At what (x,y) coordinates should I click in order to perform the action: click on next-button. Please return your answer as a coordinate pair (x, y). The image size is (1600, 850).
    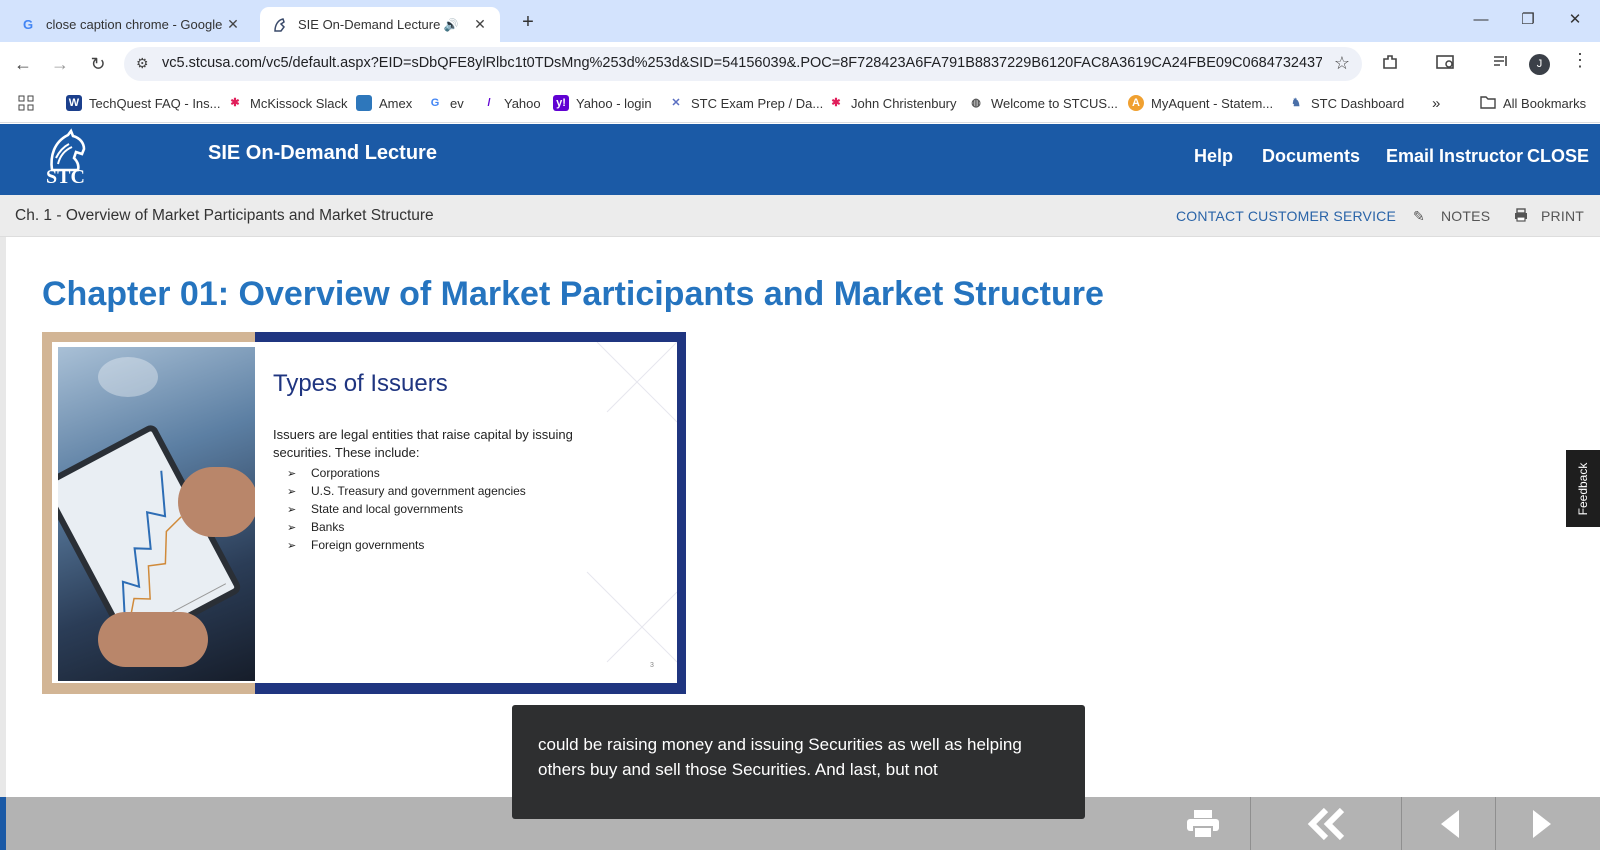
    Looking at the image, I should click on (1542, 823).